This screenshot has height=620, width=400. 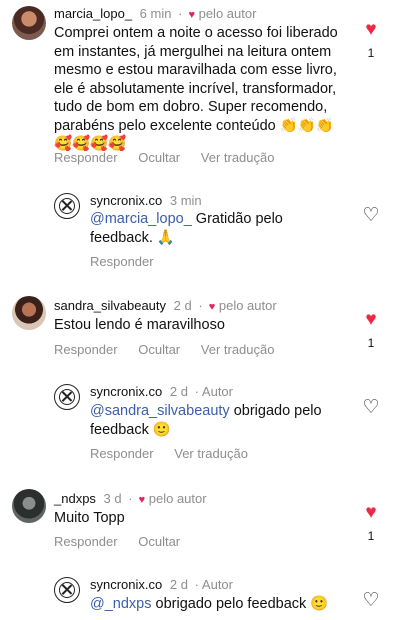 I want to click on reply-actions: Responder Ver tradução, so click(x=177, y=453).